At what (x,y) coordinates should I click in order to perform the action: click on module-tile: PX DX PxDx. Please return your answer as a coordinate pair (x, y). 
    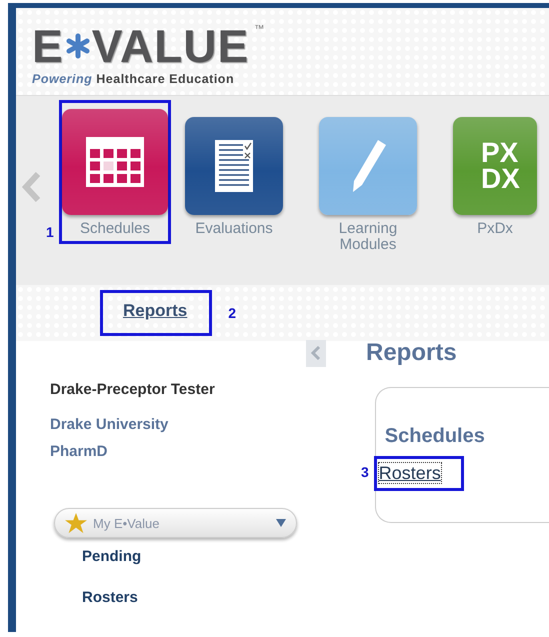
    Looking at the image, I should click on (495, 172).